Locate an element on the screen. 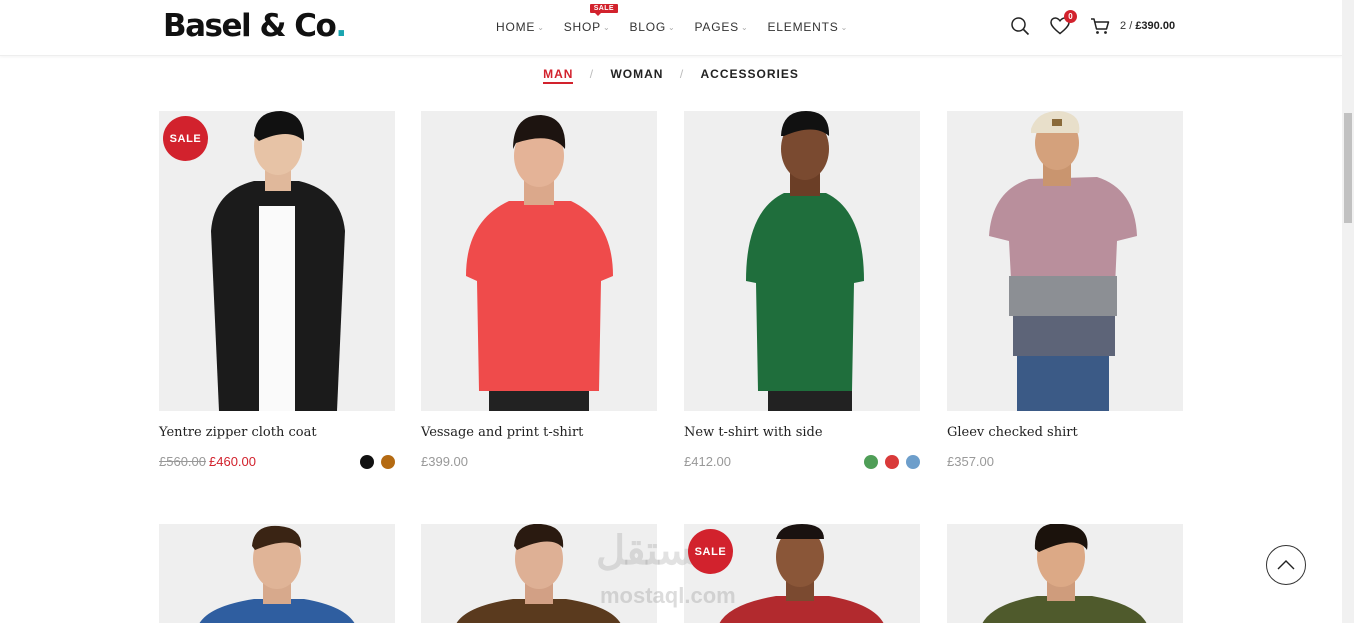  chevron-up-icon is located at coordinates (1286, 565).